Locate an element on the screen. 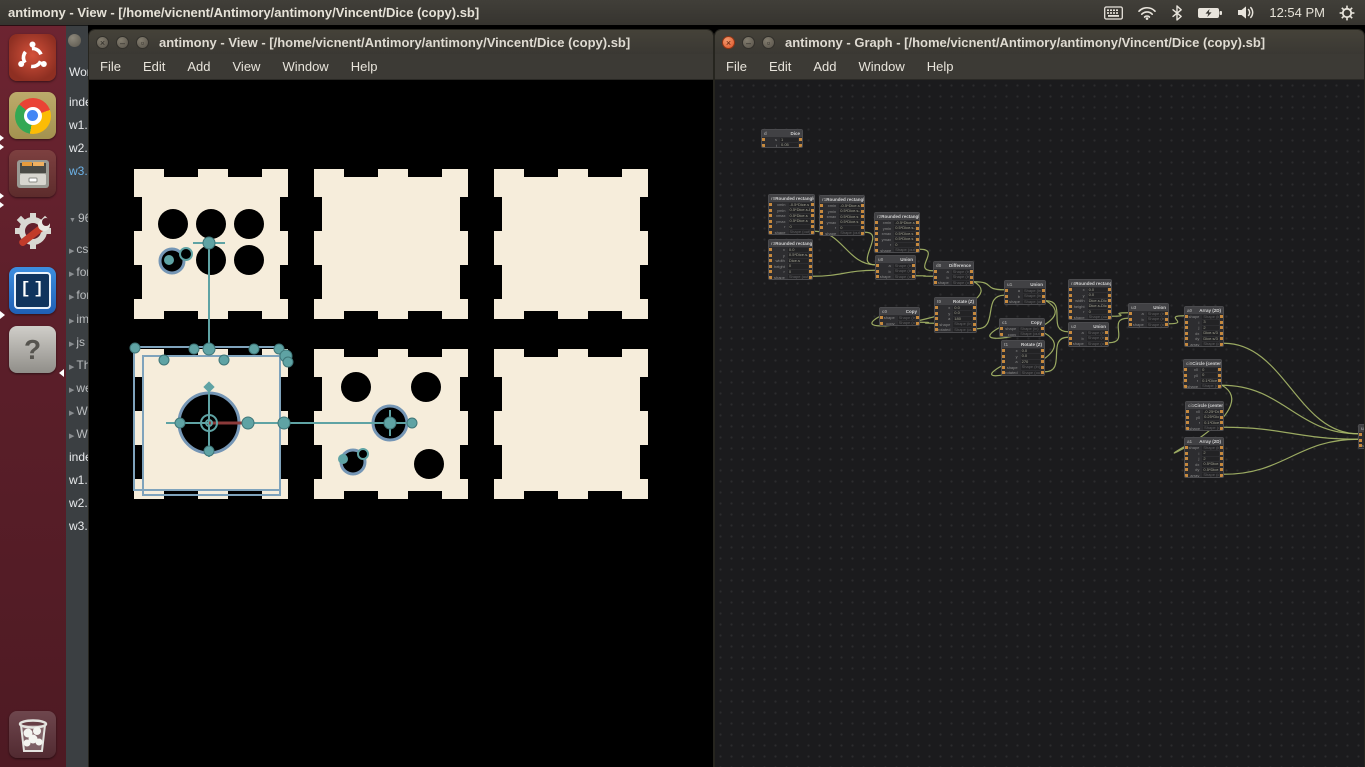  file-tree-item: ▶Ther is located at coordinates (78, 365).